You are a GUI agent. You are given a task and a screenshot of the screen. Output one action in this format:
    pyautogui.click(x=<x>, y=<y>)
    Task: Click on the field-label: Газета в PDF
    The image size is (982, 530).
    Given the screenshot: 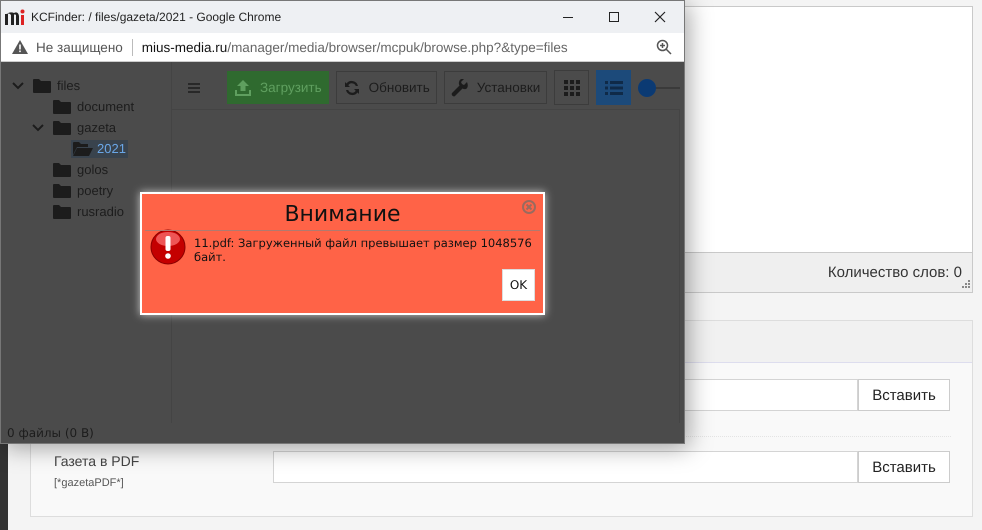 What is the action you would take?
    pyautogui.click(x=97, y=461)
    